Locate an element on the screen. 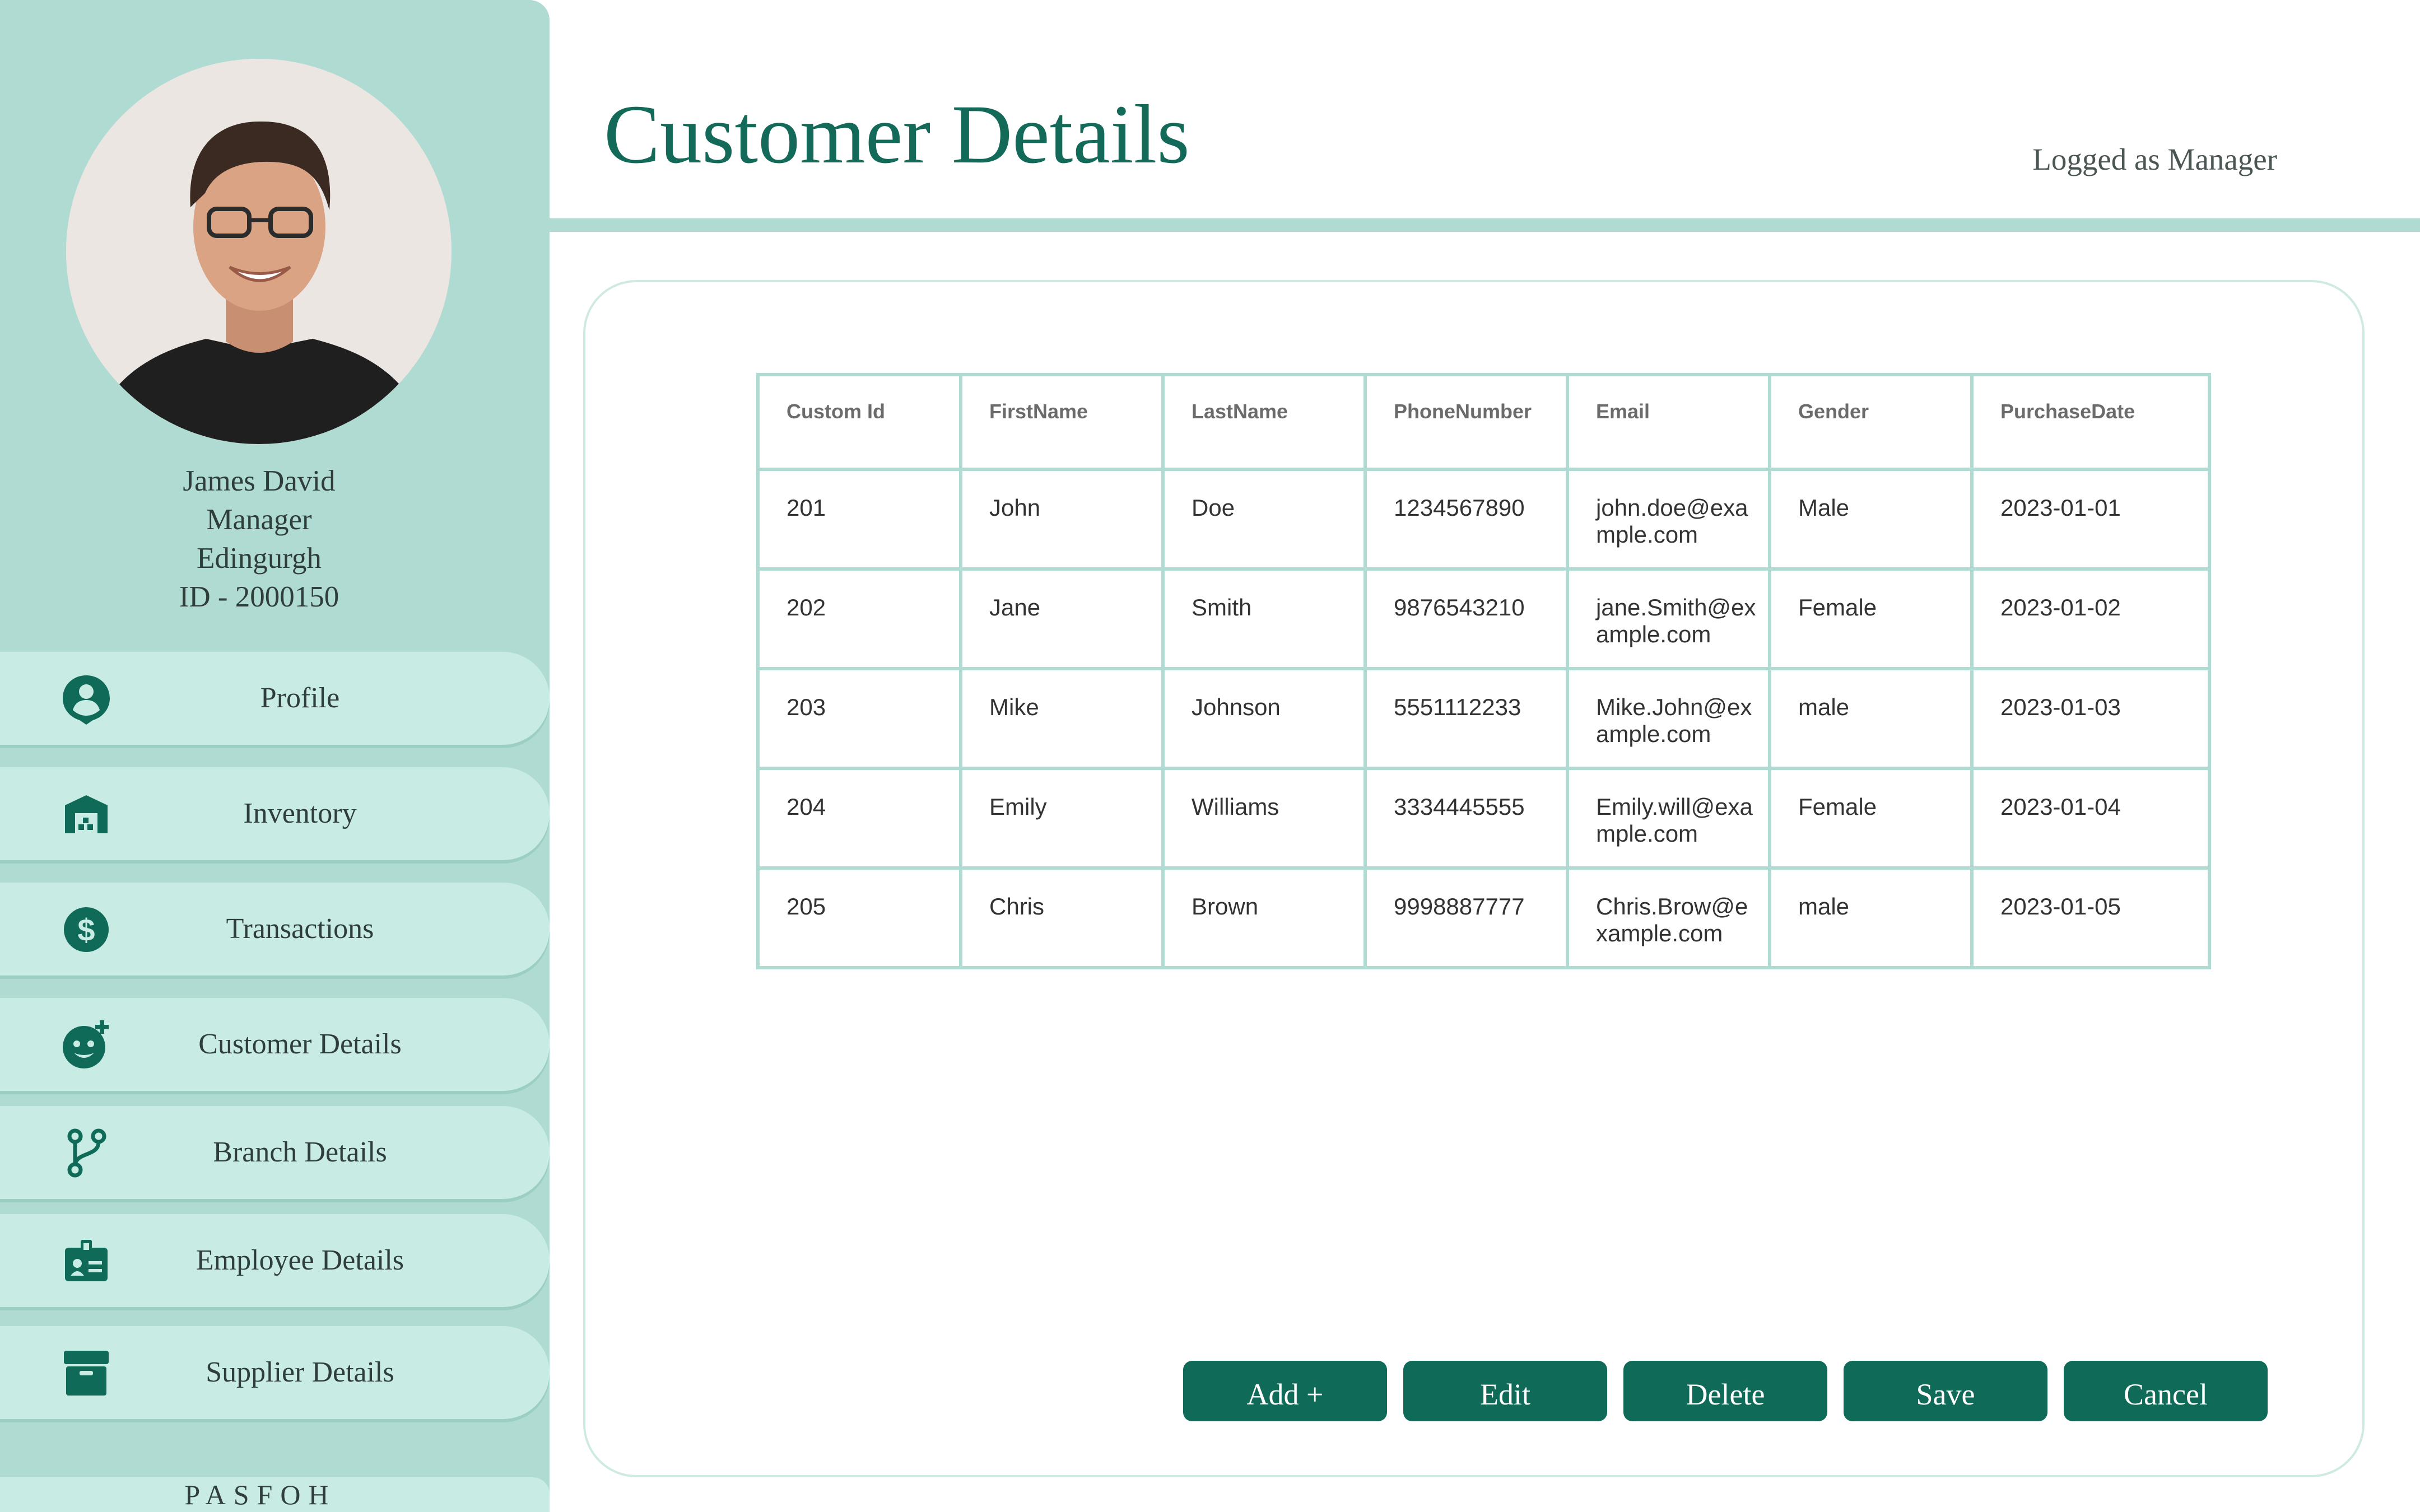 The height and width of the screenshot is (1512, 2420). cell-custom-id: 201 is located at coordinates (859, 520).